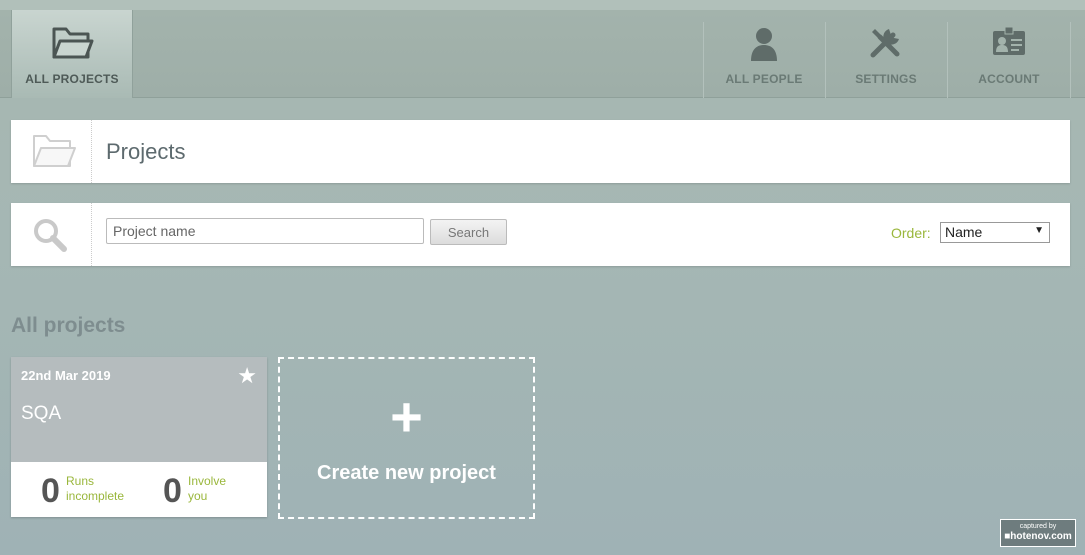  What do you see at coordinates (1039, 230) in the screenshot?
I see `chevron-down-icon: ▼` at bounding box center [1039, 230].